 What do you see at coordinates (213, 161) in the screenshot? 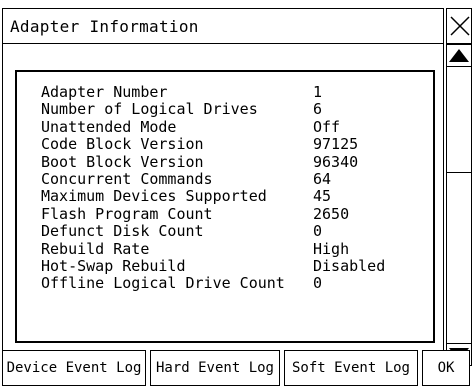
I see `info-row: Boot Block Version 96340` at bounding box center [213, 161].